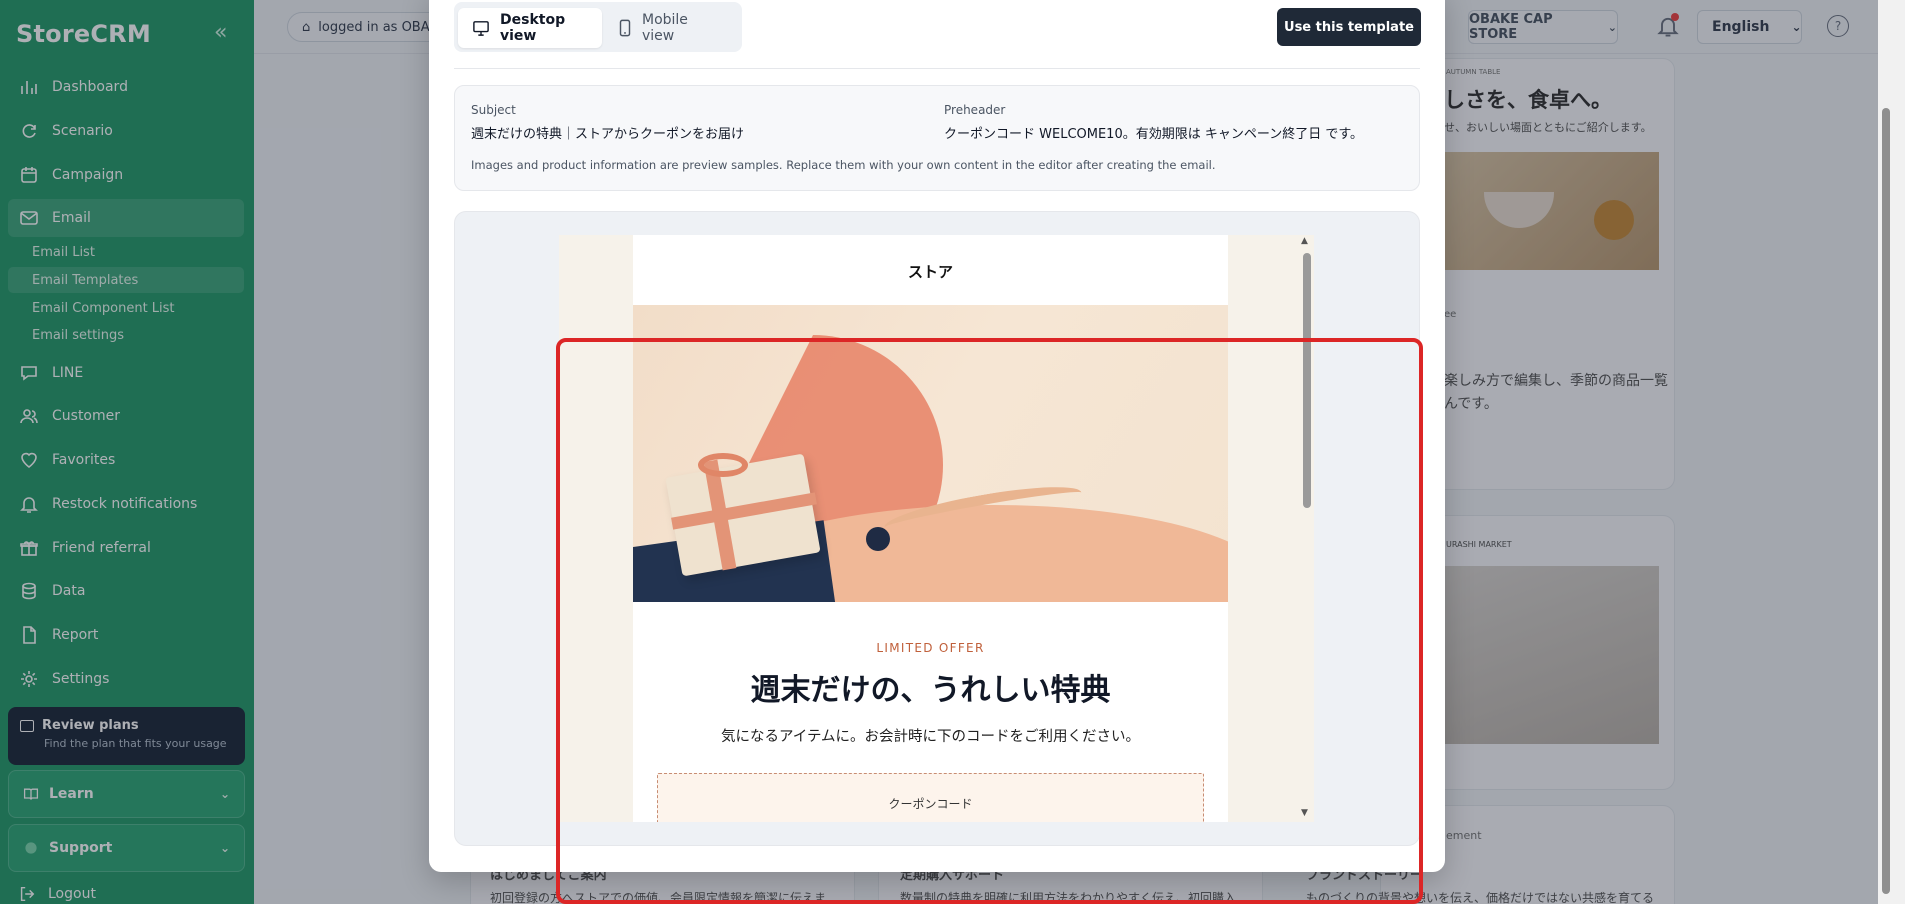 The height and width of the screenshot is (904, 1905). Describe the element at coordinates (533, 28) in the screenshot. I see `tab-label: Desktop view` at that location.